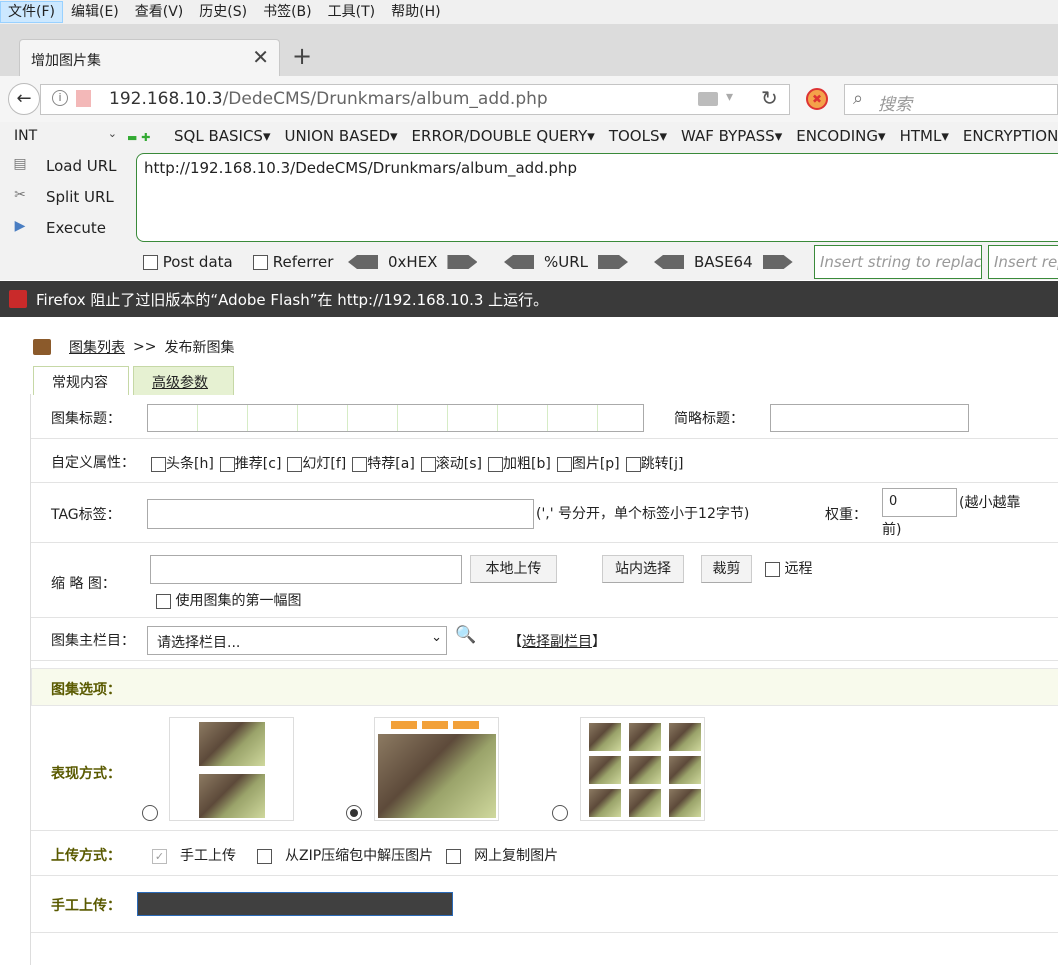  I want to click on upload-web-box, so click(454, 856).